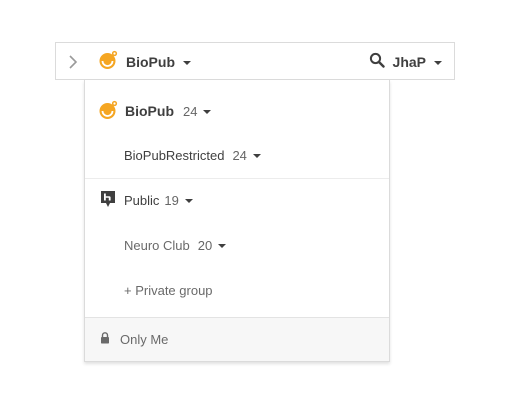 The height and width of the screenshot is (410, 527). I want to click on user-menu: JhaP, so click(405, 62).